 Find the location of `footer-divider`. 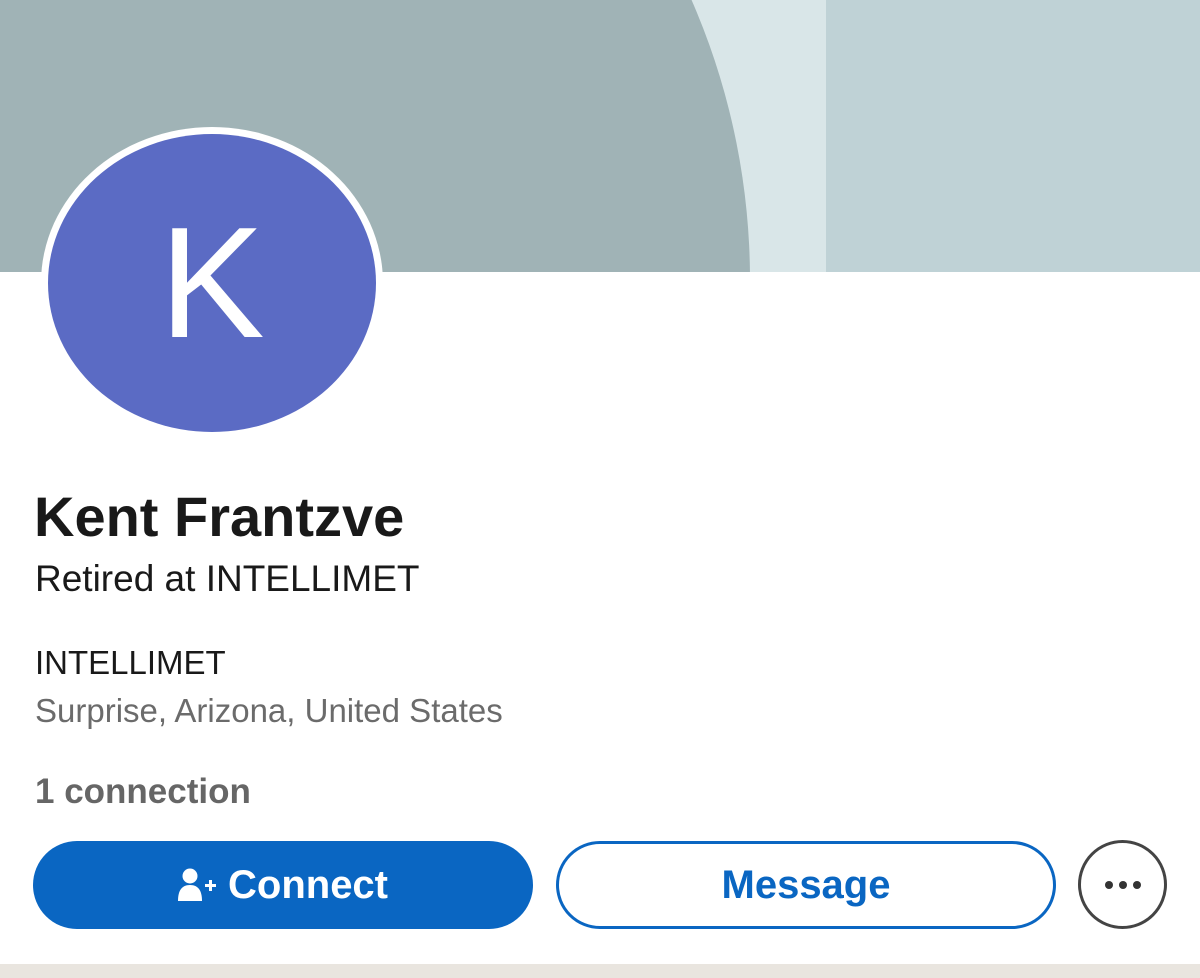

footer-divider is located at coordinates (600, 971).